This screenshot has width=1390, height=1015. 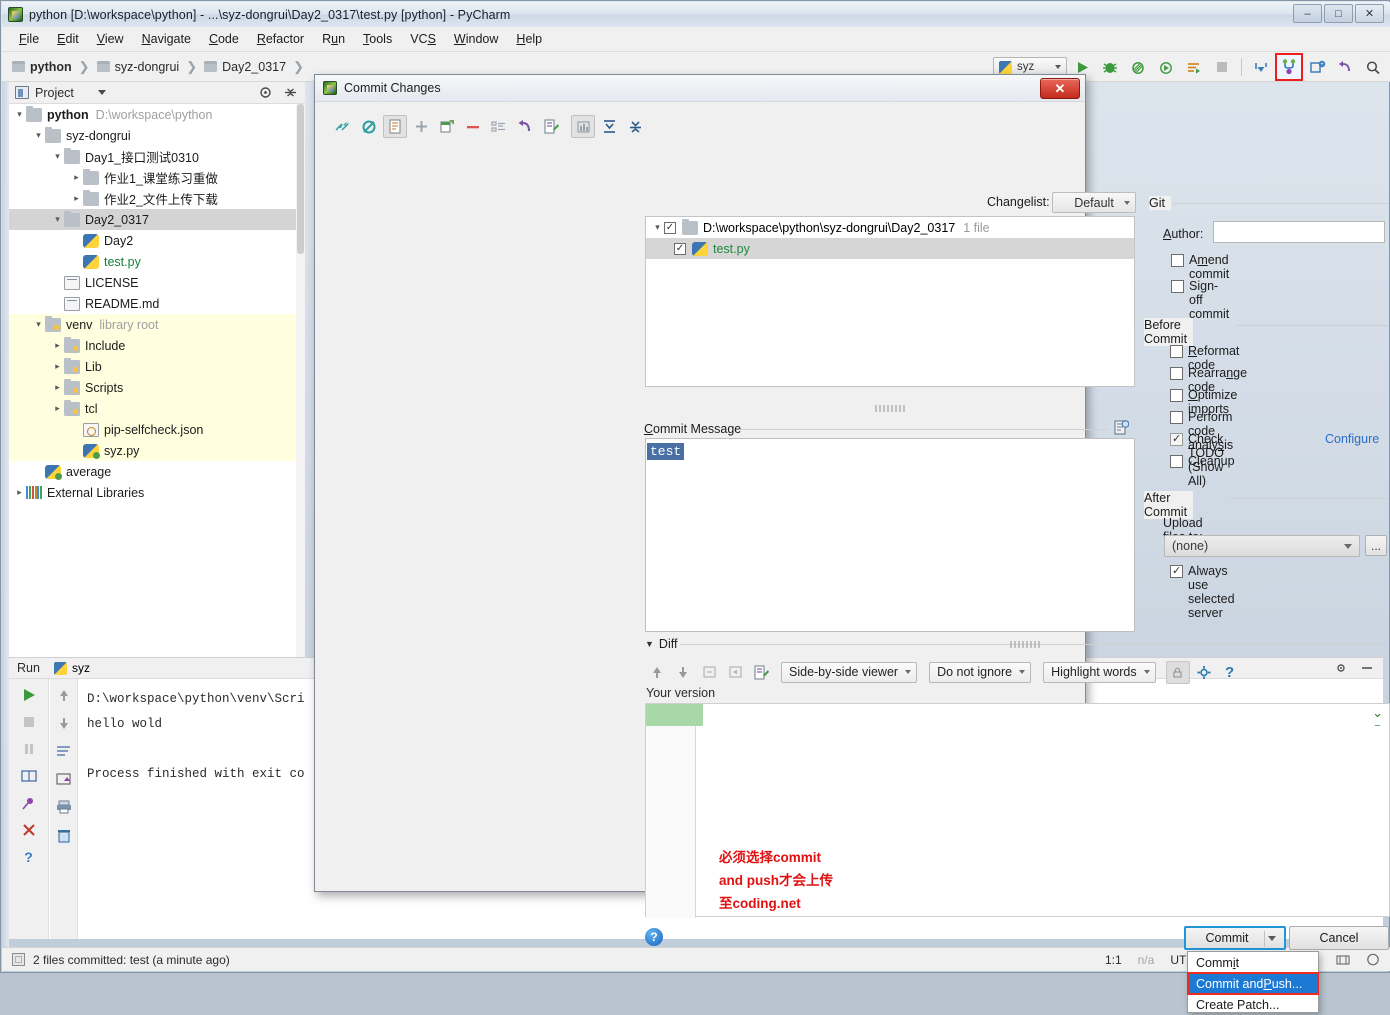 What do you see at coordinates (157, 324) in the screenshot?
I see `tree-item: venv library root` at bounding box center [157, 324].